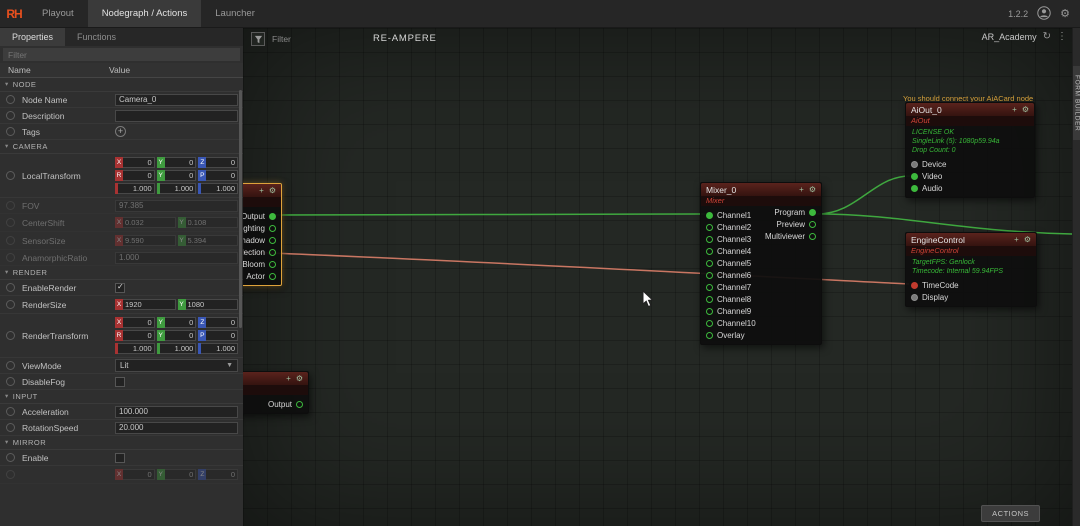 This screenshot has height=526, width=1080. I want to click on tab-nodegraph-actions: Nodegraph / Actions, so click(144, 13).